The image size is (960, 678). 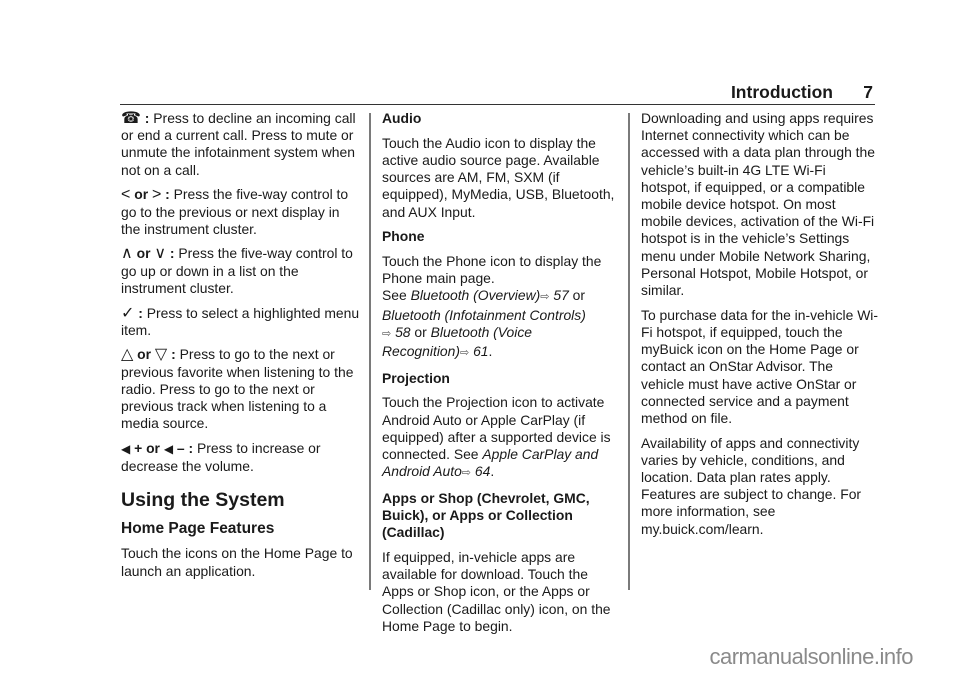 What do you see at coordinates (128, 313) in the screenshot?
I see `checkmark-icon: ✓` at bounding box center [128, 313].